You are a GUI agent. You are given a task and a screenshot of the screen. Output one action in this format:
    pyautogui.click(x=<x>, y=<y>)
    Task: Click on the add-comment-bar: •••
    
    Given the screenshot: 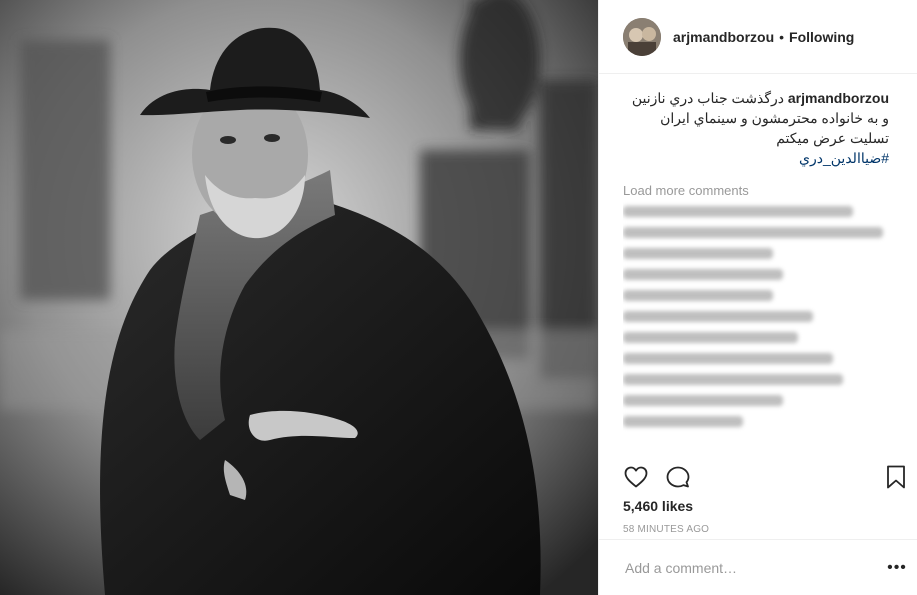 What is the action you would take?
    pyautogui.click(x=758, y=567)
    